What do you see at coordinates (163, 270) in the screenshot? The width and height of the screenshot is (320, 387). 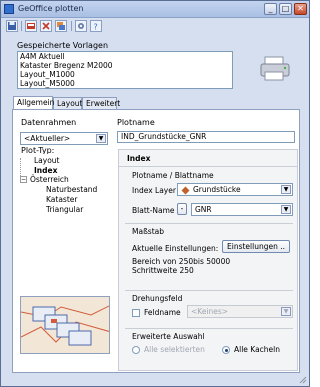 I see `schrittweite-text: Schrittweite 250` at bounding box center [163, 270].